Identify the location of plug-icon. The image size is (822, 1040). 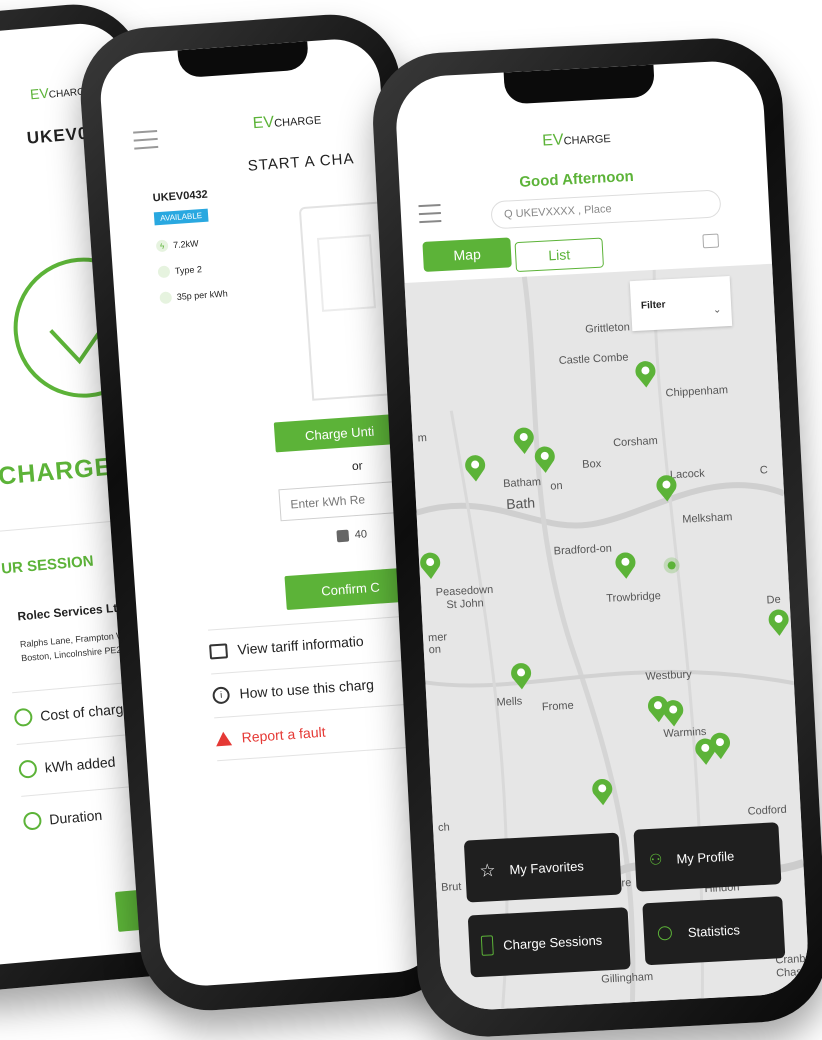
(164, 272).